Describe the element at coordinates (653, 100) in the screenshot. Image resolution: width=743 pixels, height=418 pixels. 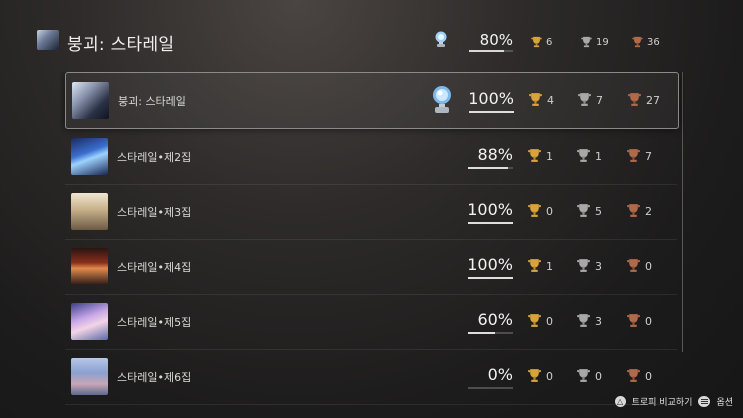
I see `bronze-value: 27` at that location.